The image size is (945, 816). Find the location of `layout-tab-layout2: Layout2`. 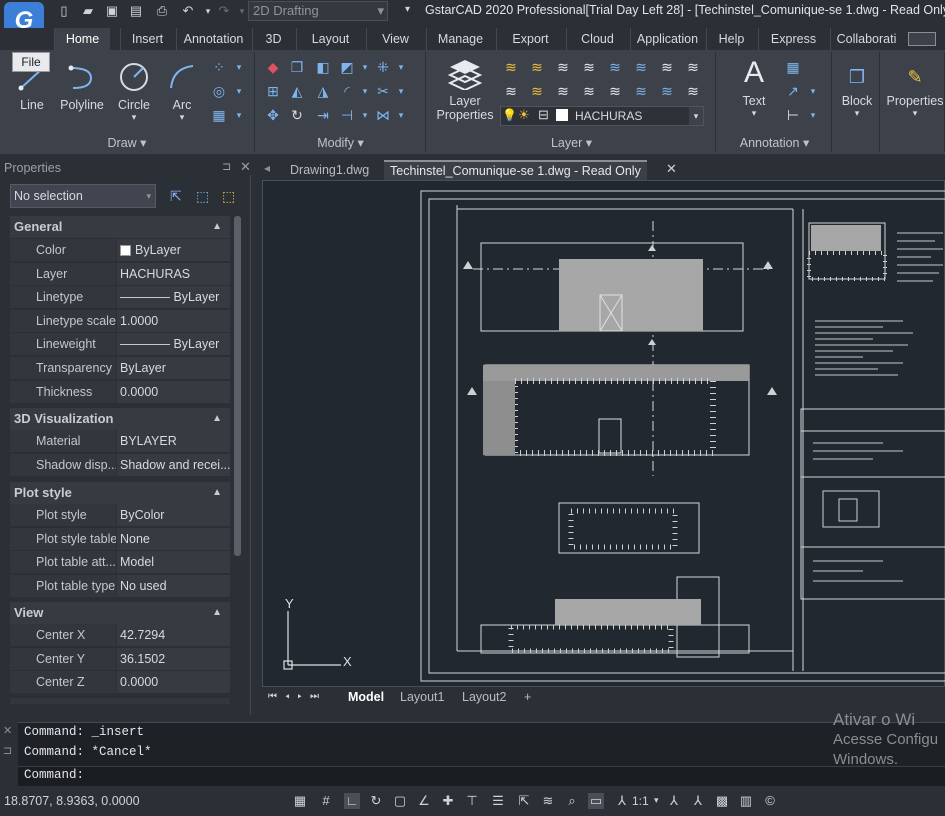

layout-tab-layout2: Layout2 is located at coordinates (484, 697).